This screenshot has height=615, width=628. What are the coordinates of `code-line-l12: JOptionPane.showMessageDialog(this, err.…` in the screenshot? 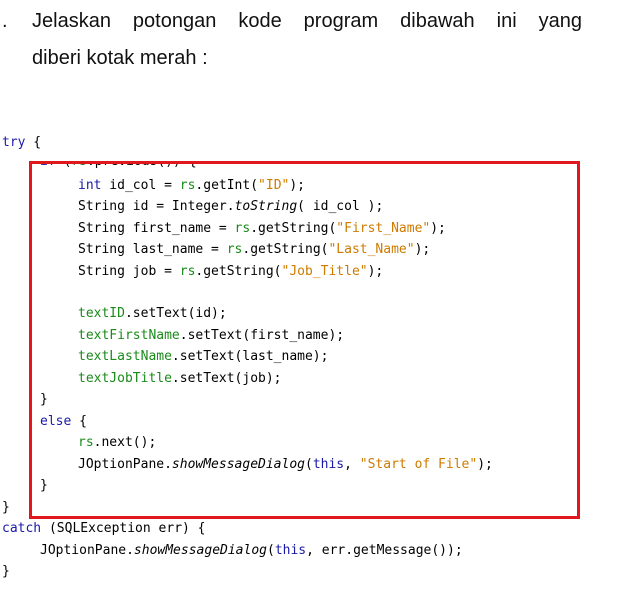 It's located at (251, 550).